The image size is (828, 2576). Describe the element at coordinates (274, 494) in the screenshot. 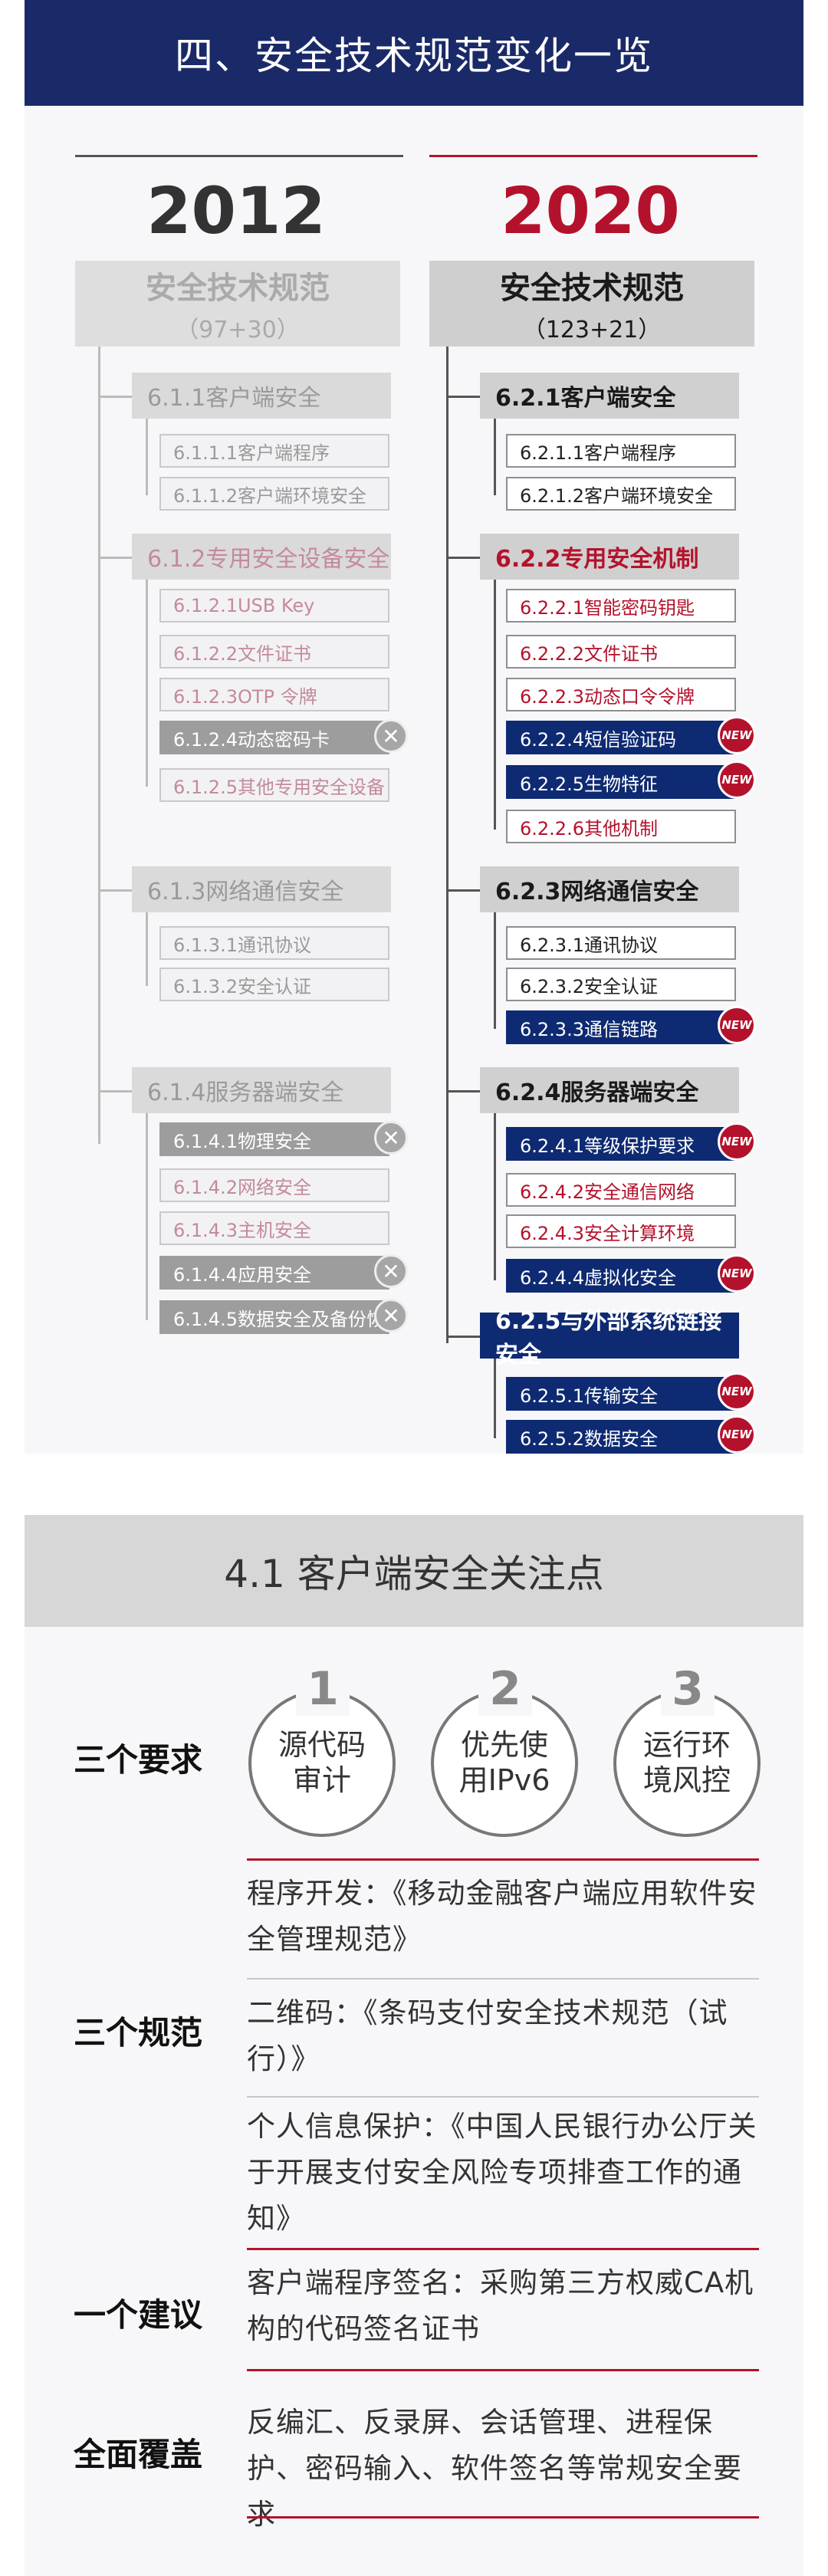

I see `old-item: 6.1.1.2客户端环境安全` at that location.